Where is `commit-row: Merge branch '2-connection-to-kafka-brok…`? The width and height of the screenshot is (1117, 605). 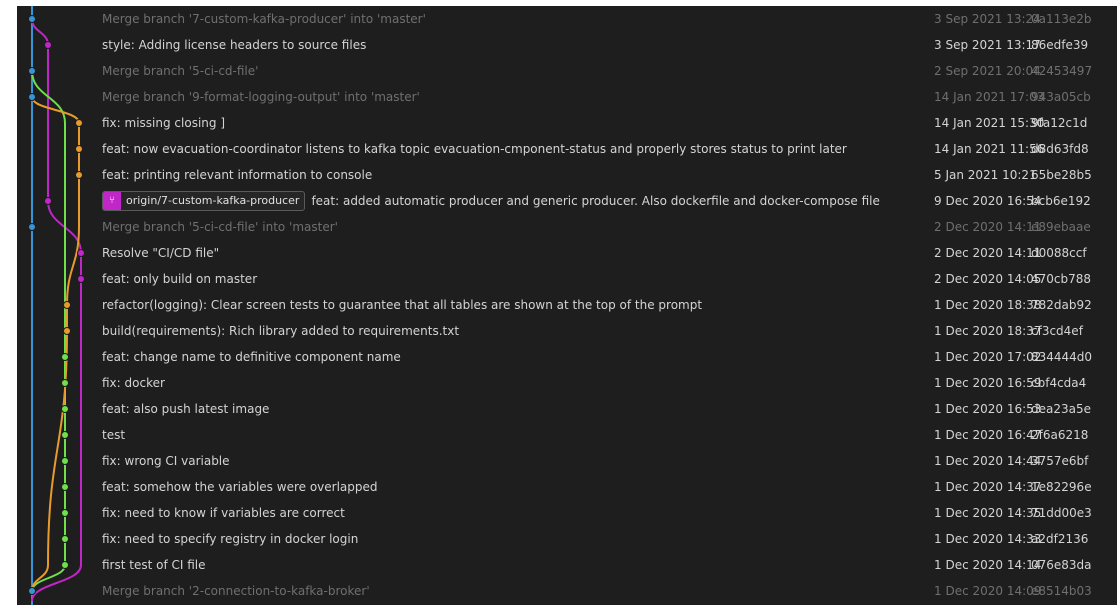 commit-row: Merge branch '2-connection-to-kafka-brok… is located at coordinates (567, 591).